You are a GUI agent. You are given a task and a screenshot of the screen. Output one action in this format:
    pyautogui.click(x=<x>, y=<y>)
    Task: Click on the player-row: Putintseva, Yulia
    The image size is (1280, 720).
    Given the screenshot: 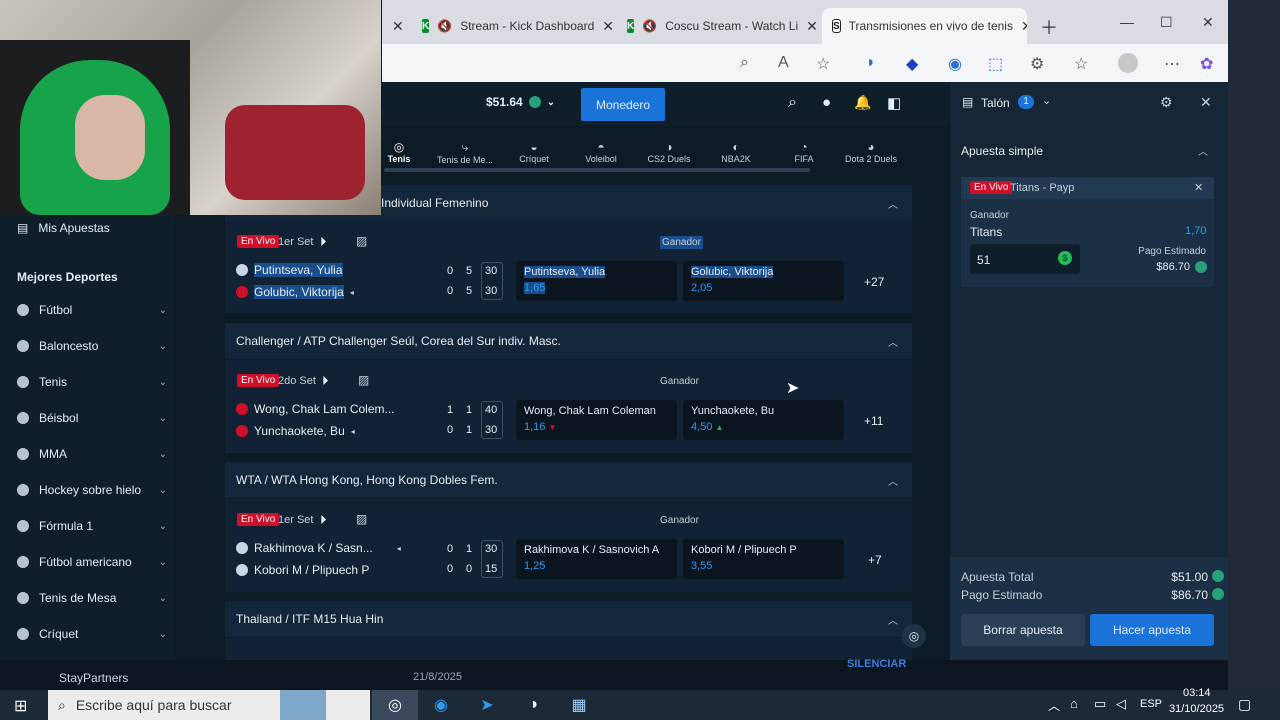 What is the action you would take?
    pyautogui.click(x=289, y=270)
    